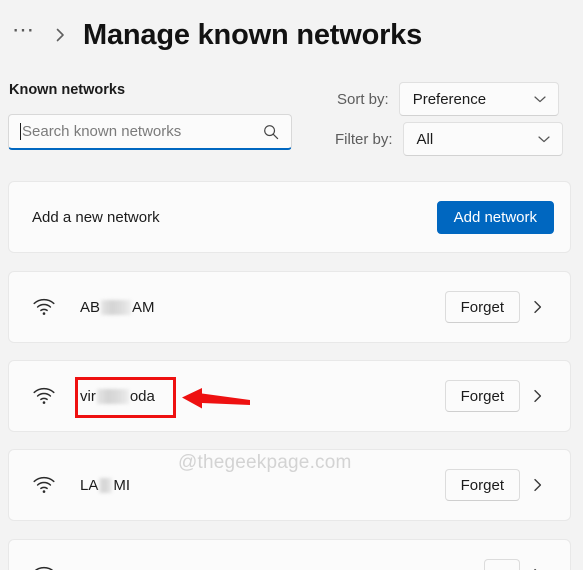  I want to click on network-card: vir oda Forget, so click(289, 396).